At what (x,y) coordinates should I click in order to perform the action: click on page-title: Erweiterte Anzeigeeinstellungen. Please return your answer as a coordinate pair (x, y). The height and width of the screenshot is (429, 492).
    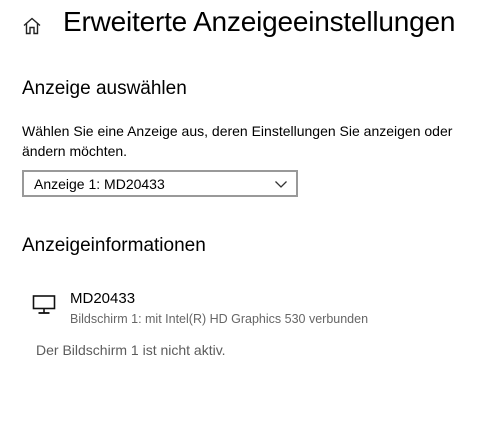
    Looking at the image, I should click on (259, 21).